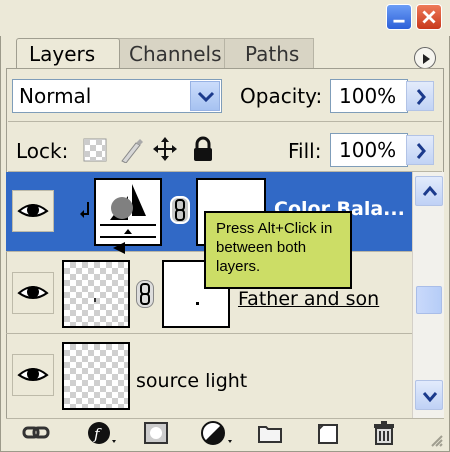 The image size is (450, 452). I want to click on lock-image-icon, so click(132, 151).